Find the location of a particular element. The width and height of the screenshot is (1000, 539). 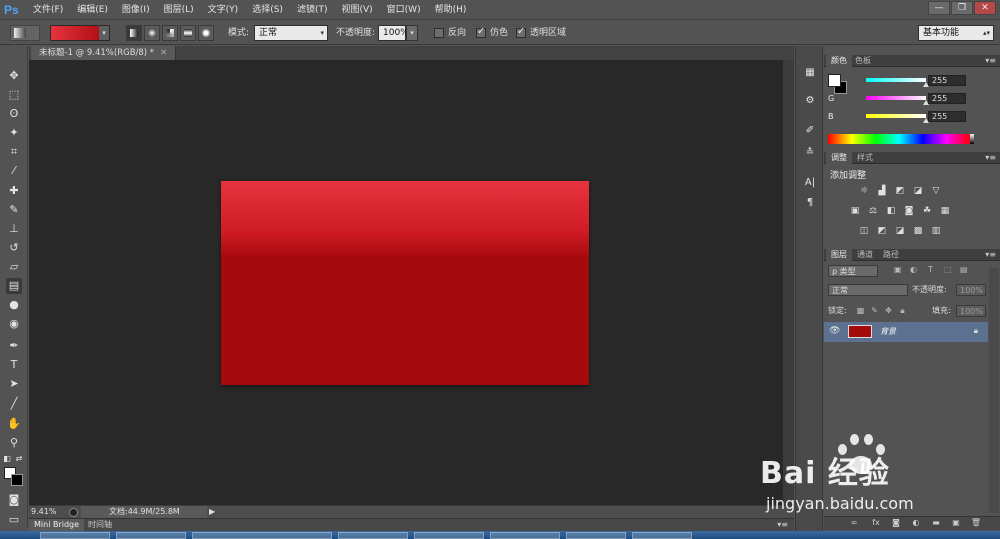

close-button: ✕ is located at coordinates (985, 8).